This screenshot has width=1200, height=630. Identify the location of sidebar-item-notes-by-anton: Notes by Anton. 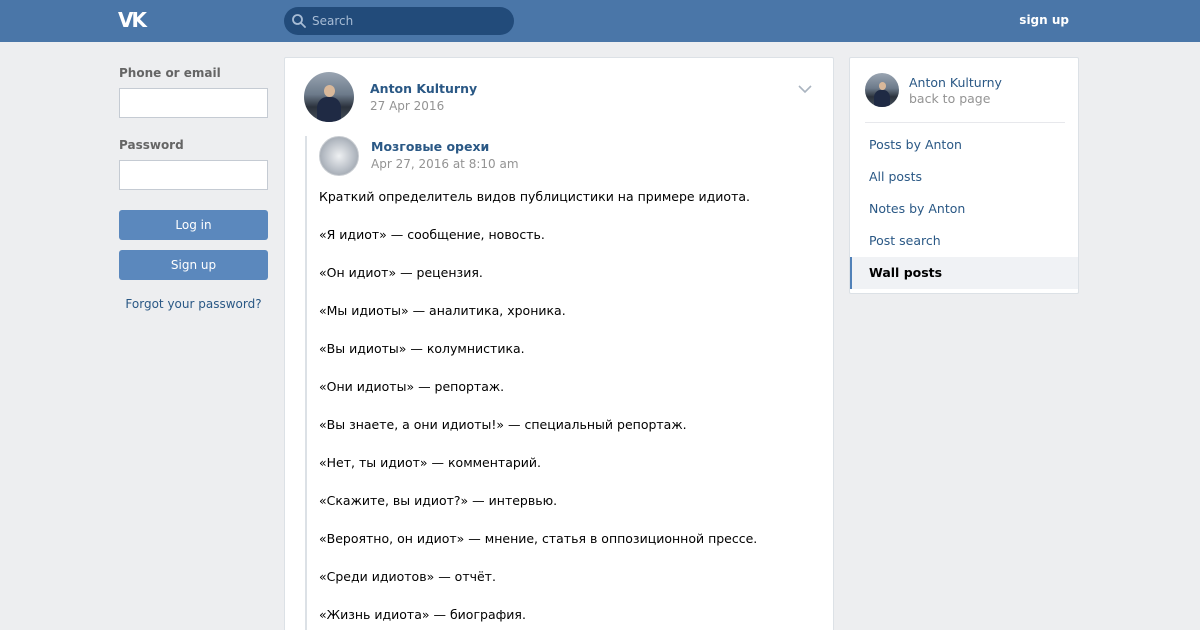
(964, 209).